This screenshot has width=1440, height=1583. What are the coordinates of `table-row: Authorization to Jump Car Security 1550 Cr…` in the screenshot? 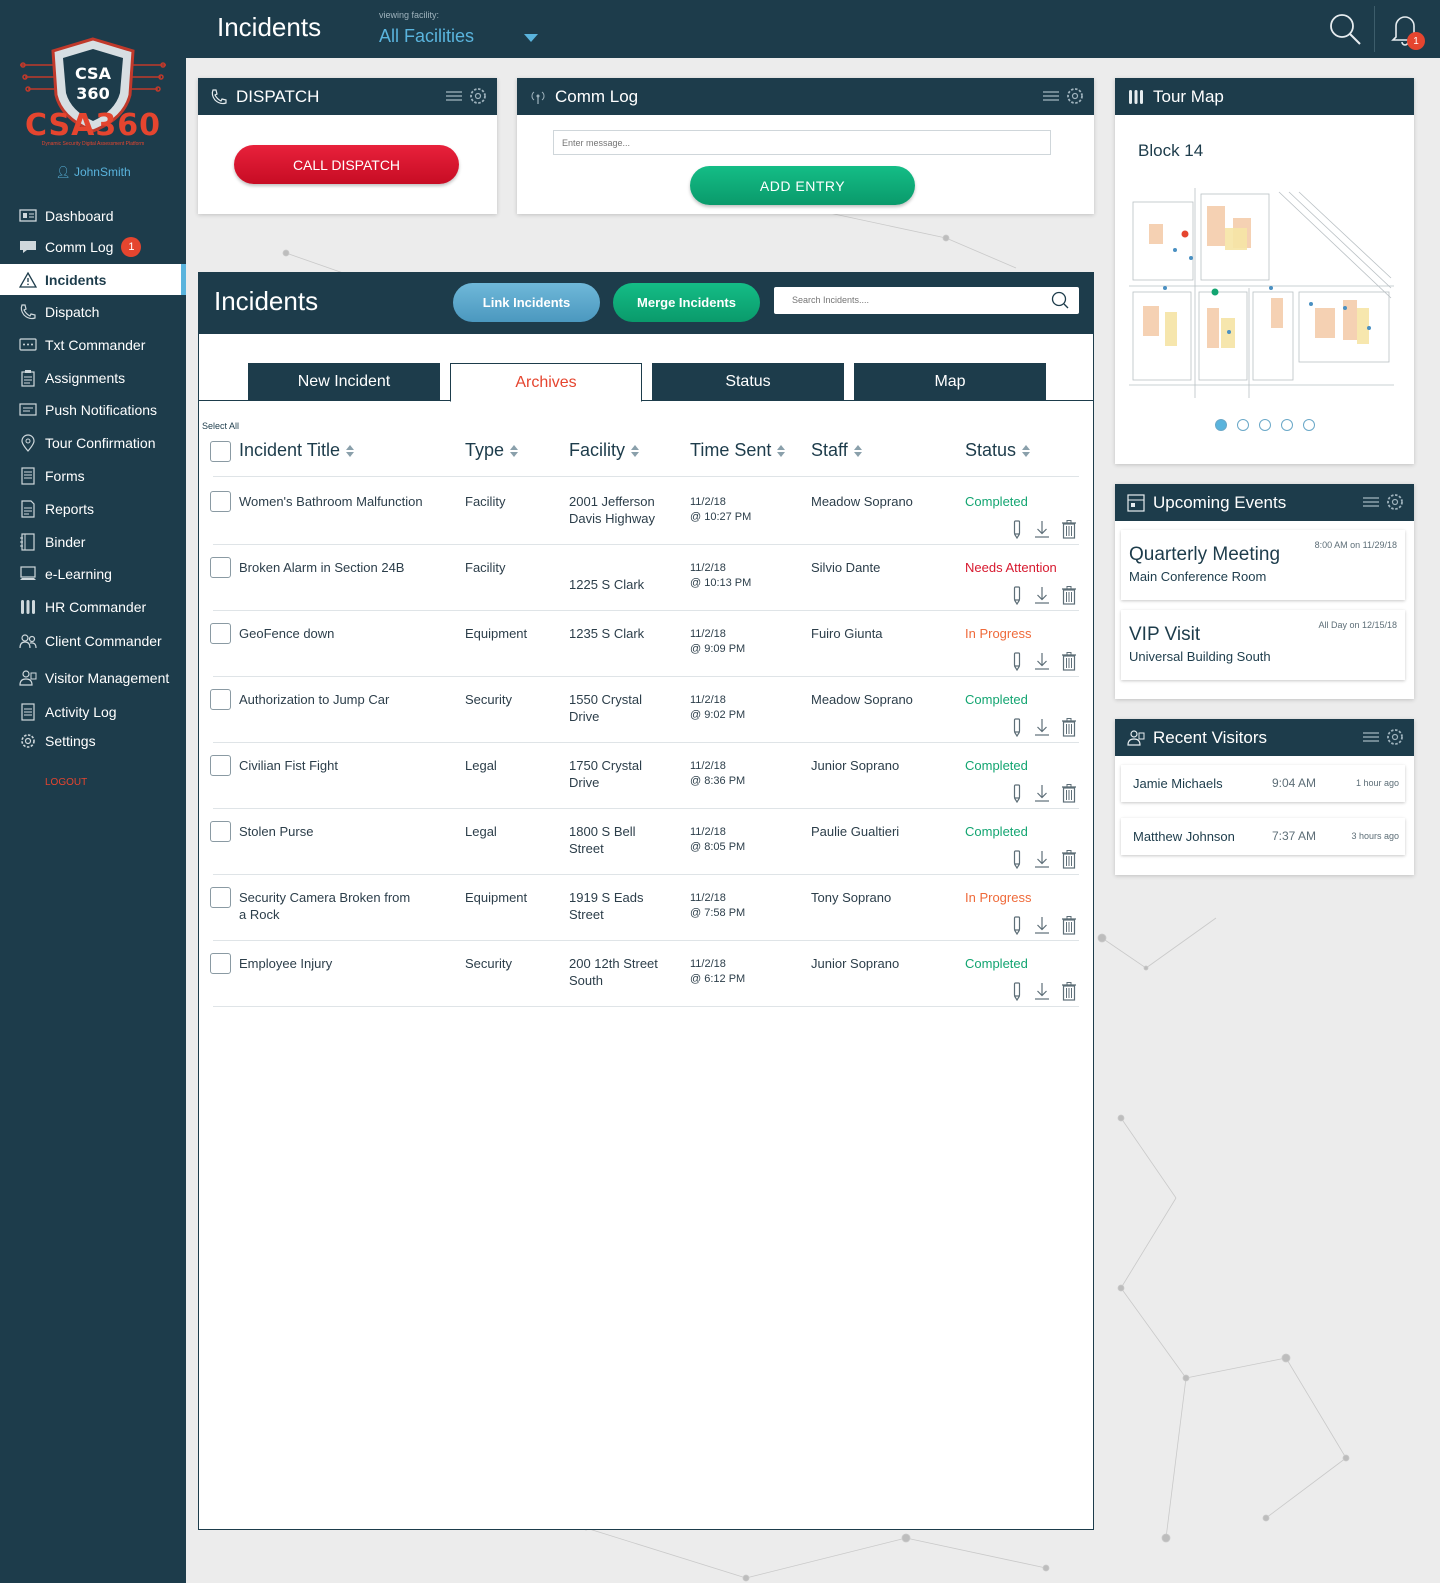 It's located at (646, 710).